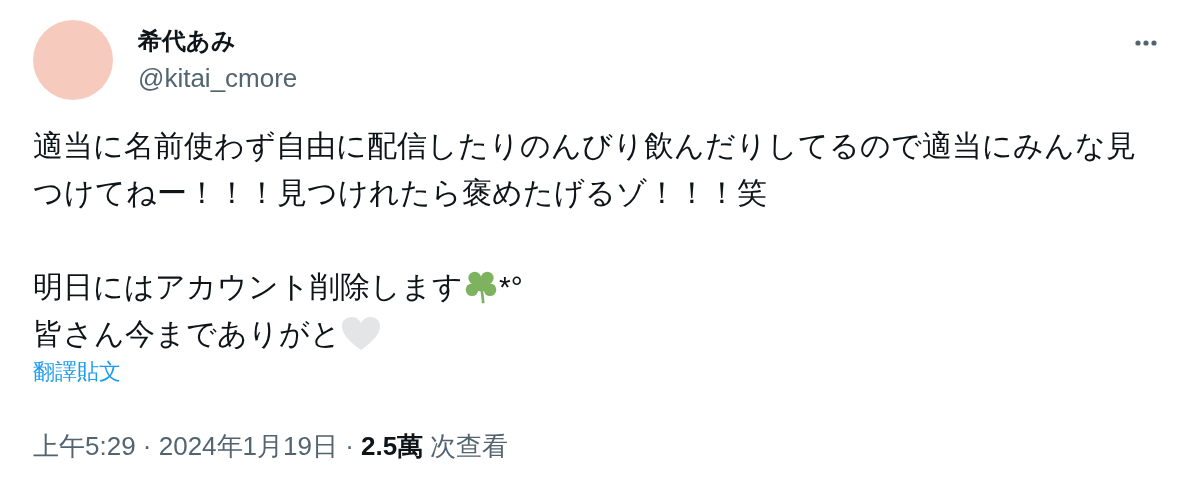  What do you see at coordinates (361, 333) in the screenshot?
I see `heart-icon` at bounding box center [361, 333].